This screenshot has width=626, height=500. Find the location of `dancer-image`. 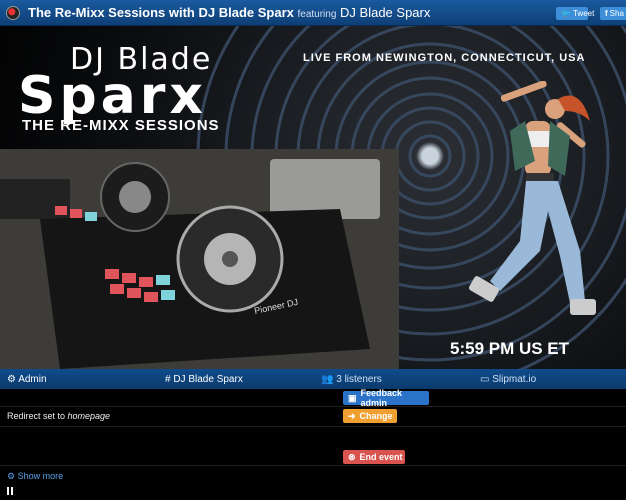

dancer-image is located at coordinates (532, 198).